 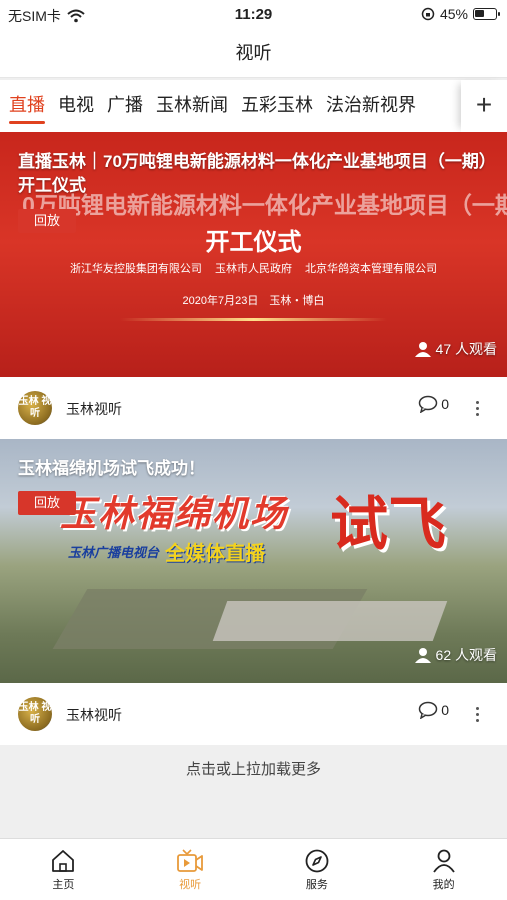 What do you see at coordinates (253, 54) in the screenshot?
I see `page-title: 视听` at bounding box center [253, 54].